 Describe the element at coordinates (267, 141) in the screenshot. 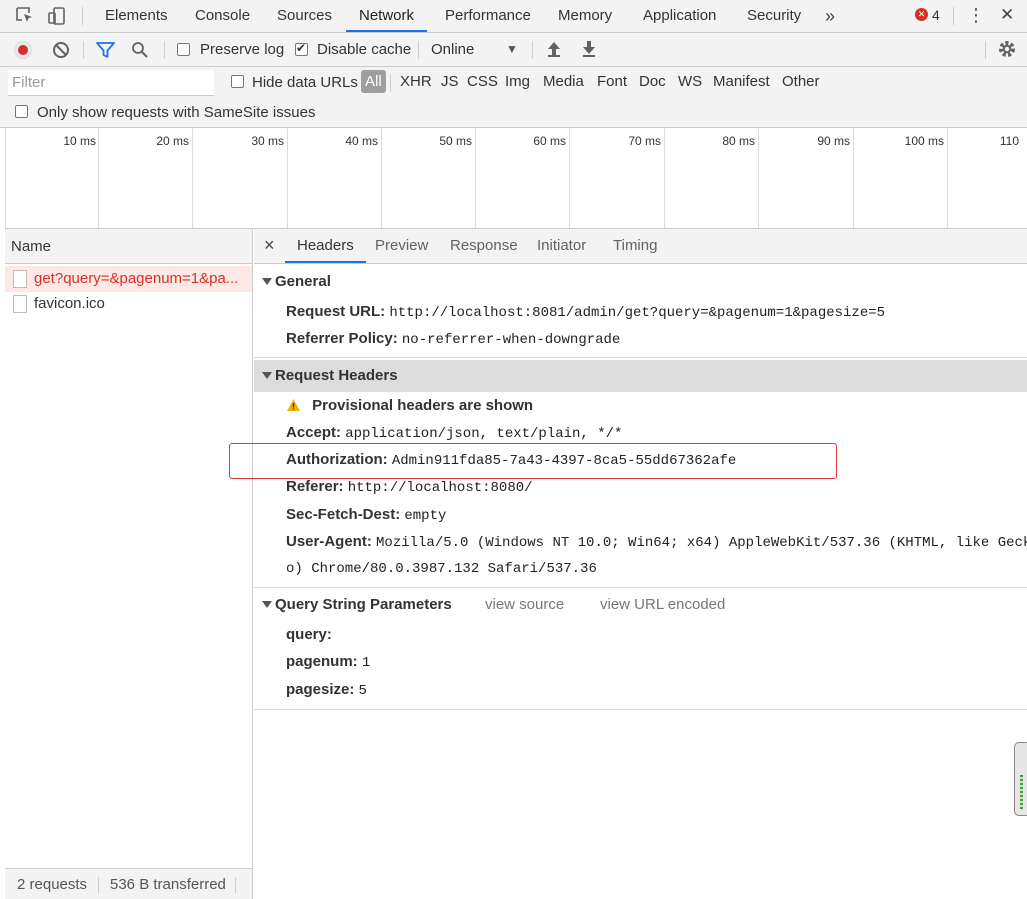

I see `timeline-tick-label: 30 ms` at that location.